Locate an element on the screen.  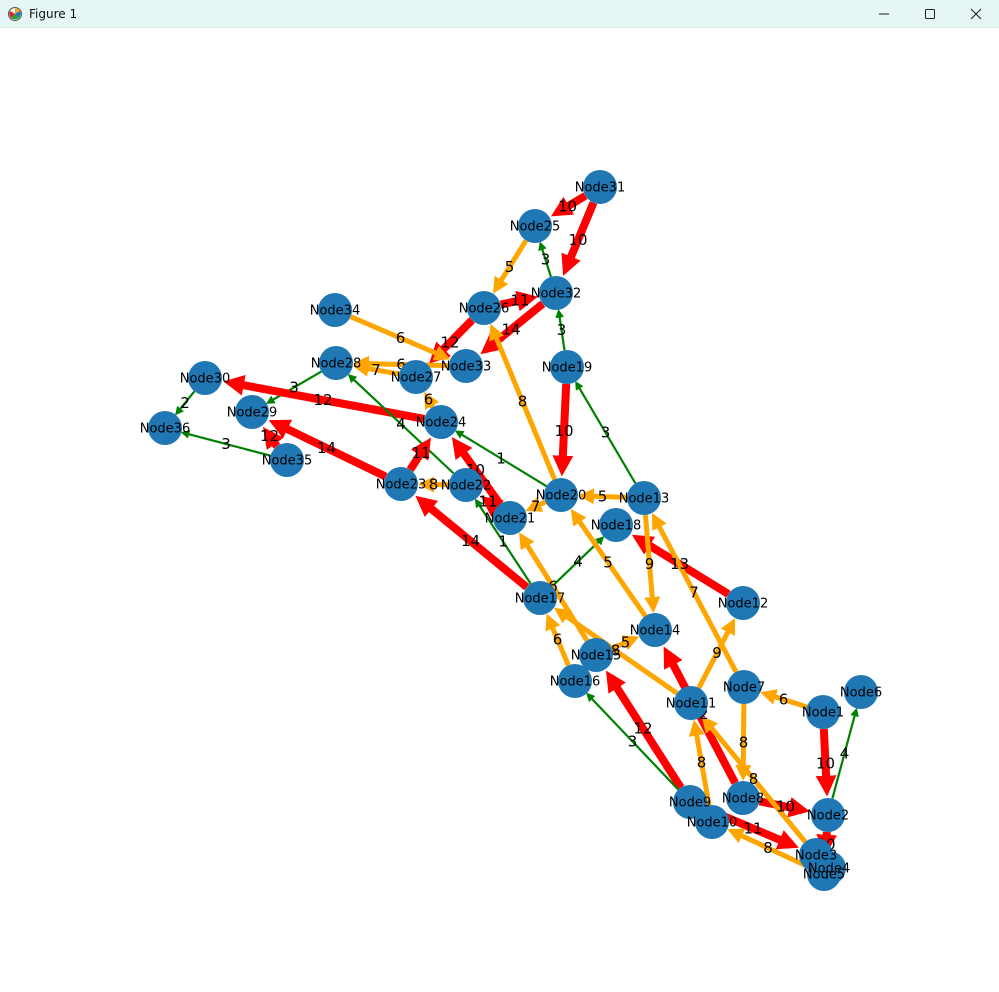
node-label: Node17 is located at coordinates (540, 599).